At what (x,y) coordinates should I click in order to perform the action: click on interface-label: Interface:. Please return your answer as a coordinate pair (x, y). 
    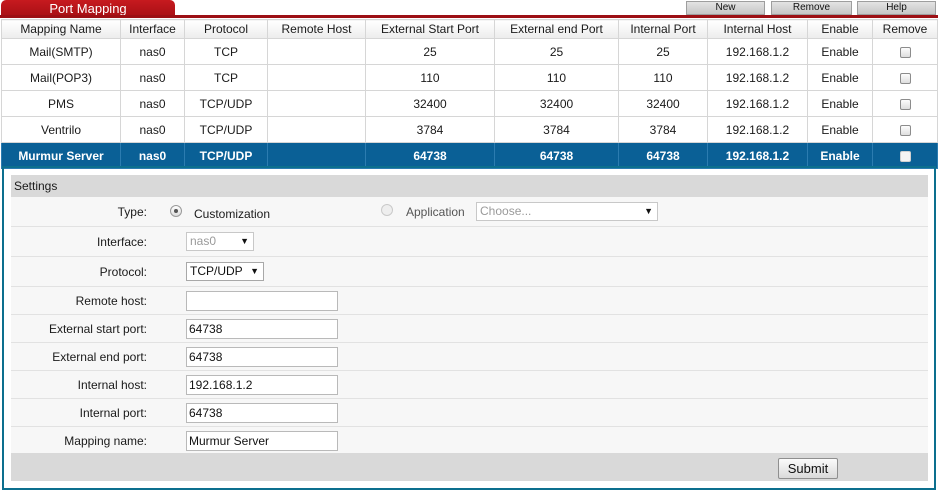
    Looking at the image, I should click on (121, 242).